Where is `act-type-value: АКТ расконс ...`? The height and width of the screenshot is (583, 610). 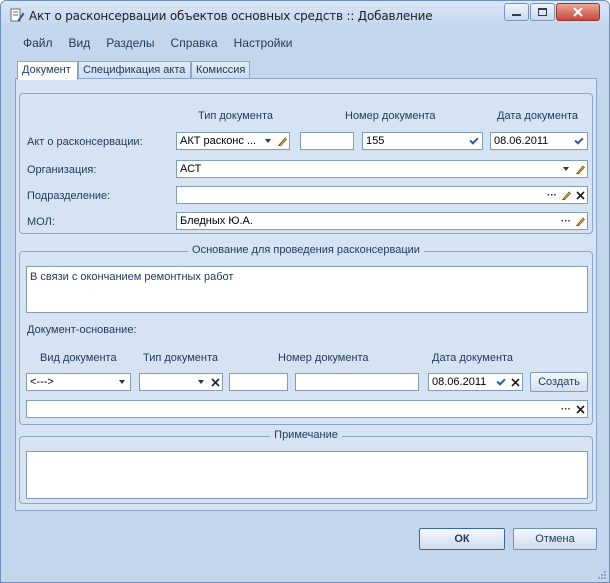
act-type-value: АКТ расконс ... is located at coordinates (218, 141).